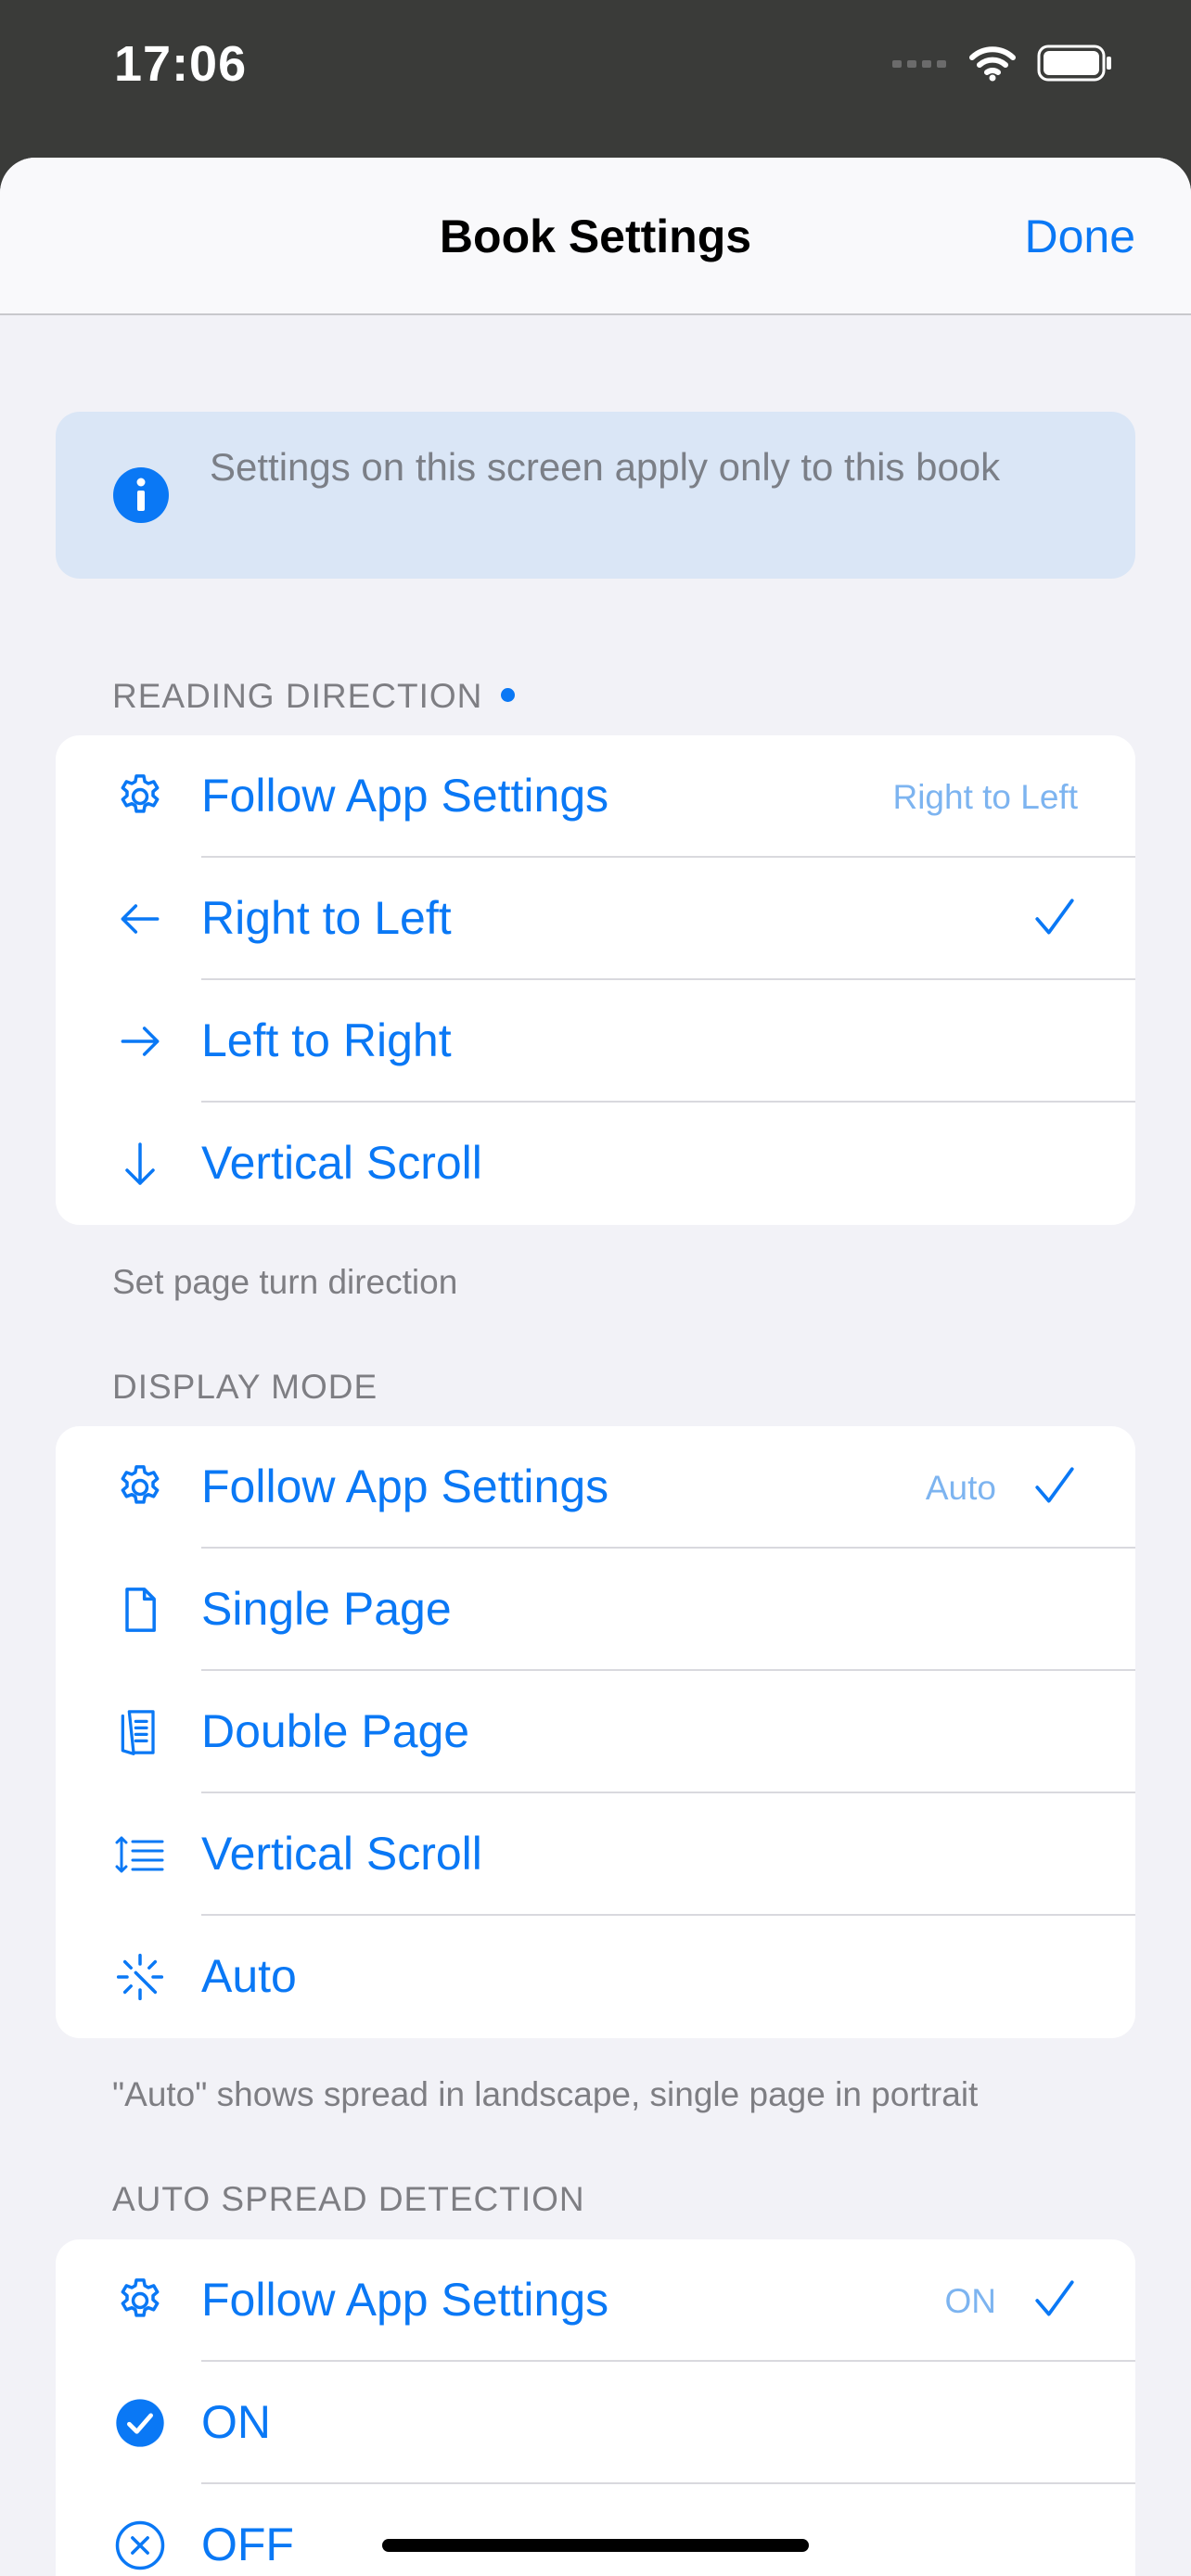 The width and height of the screenshot is (1191, 2576). Describe the element at coordinates (141, 498) in the screenshot. I see `info-circle-icon` at that location.